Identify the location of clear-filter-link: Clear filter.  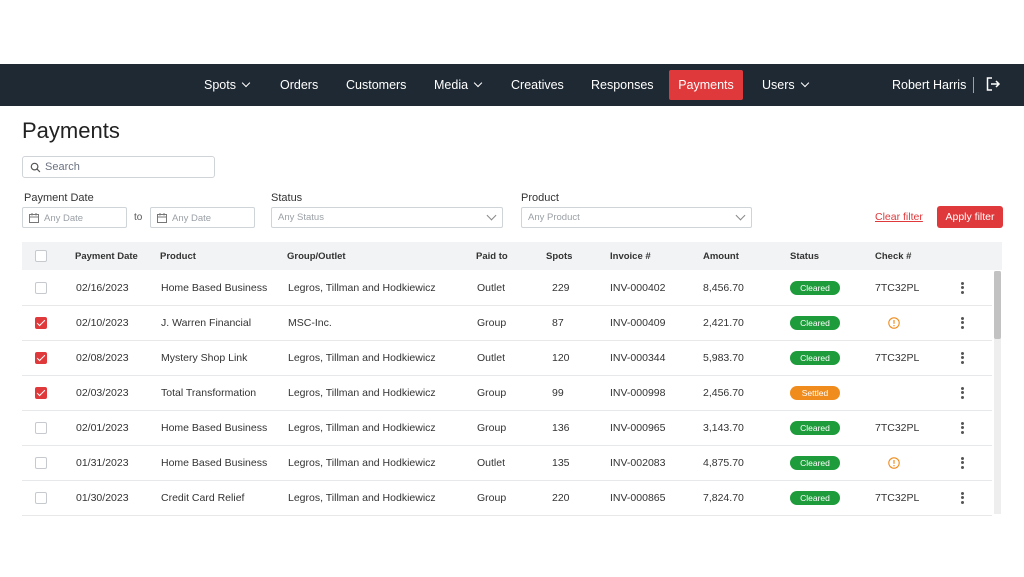
(899, 217).